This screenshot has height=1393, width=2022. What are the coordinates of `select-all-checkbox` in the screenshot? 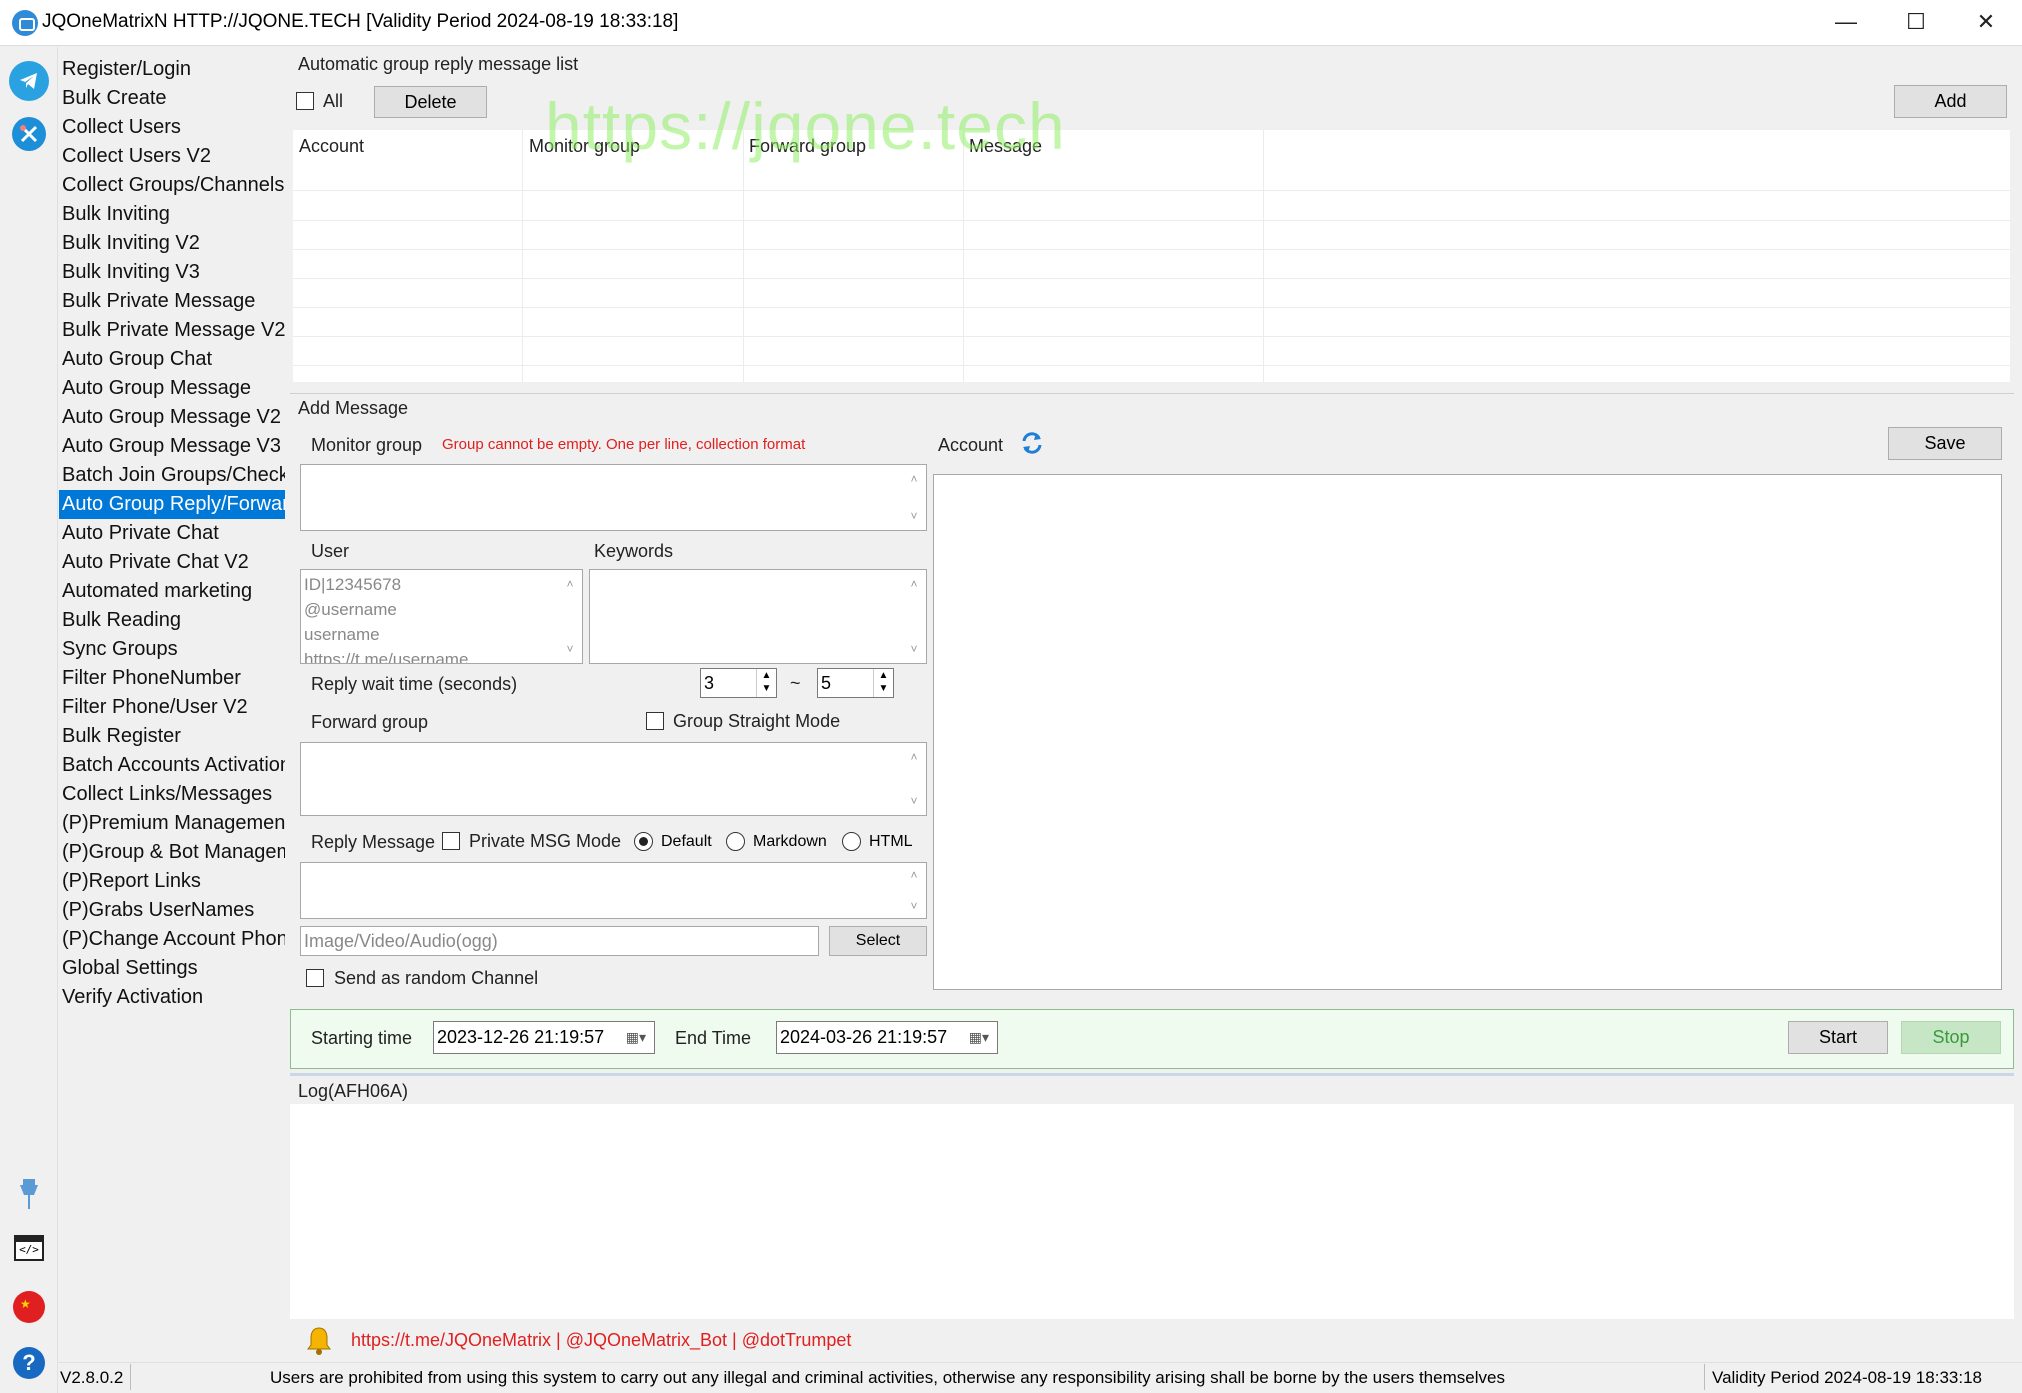 It's located at (305, 101).